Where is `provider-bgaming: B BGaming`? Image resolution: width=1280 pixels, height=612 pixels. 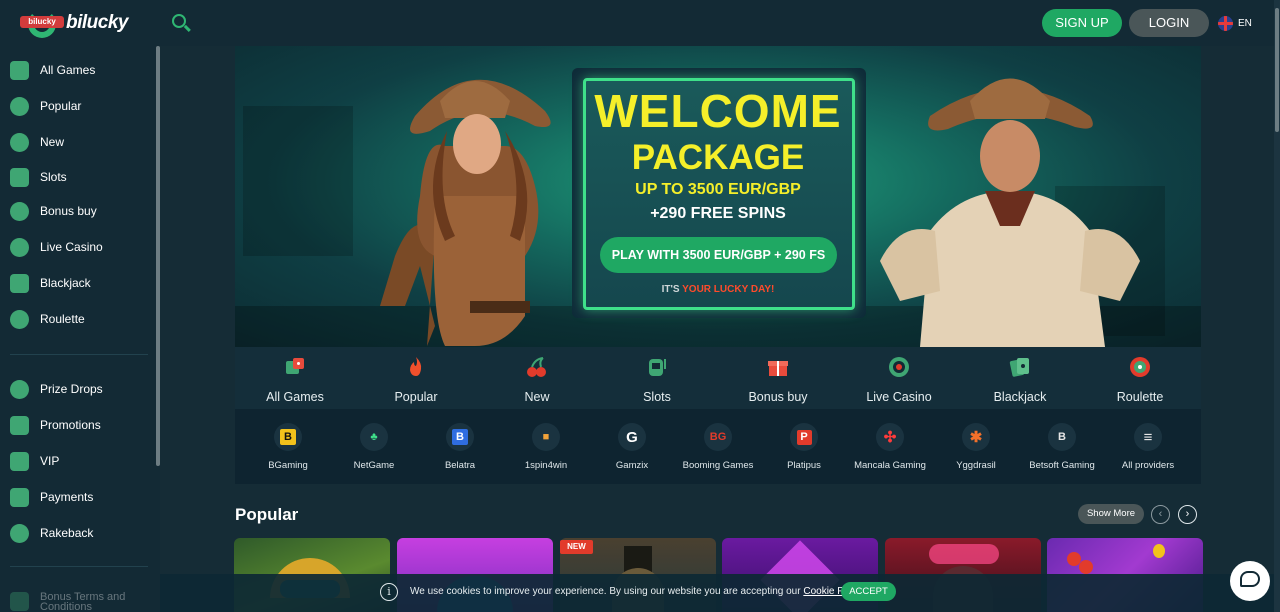
provider-bgaming: B BGaming is located at coordinates (288, 447).